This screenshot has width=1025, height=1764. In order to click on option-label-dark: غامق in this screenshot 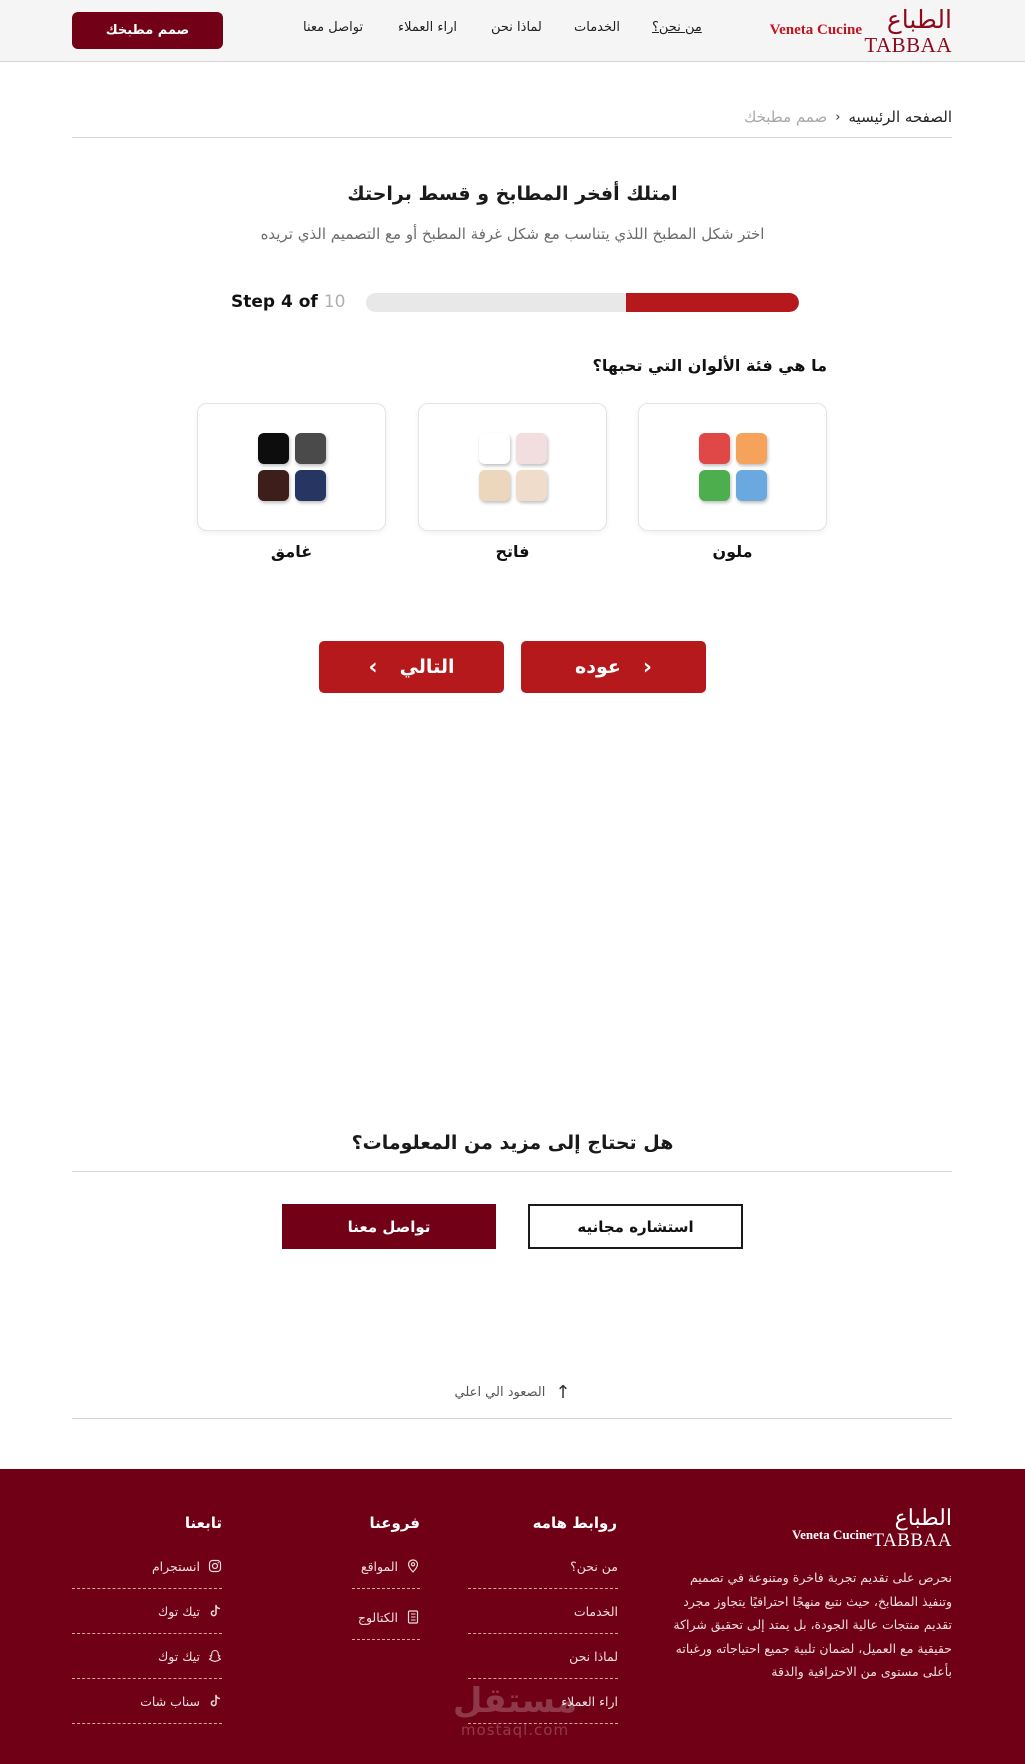, I will do `click(291, 551)`.